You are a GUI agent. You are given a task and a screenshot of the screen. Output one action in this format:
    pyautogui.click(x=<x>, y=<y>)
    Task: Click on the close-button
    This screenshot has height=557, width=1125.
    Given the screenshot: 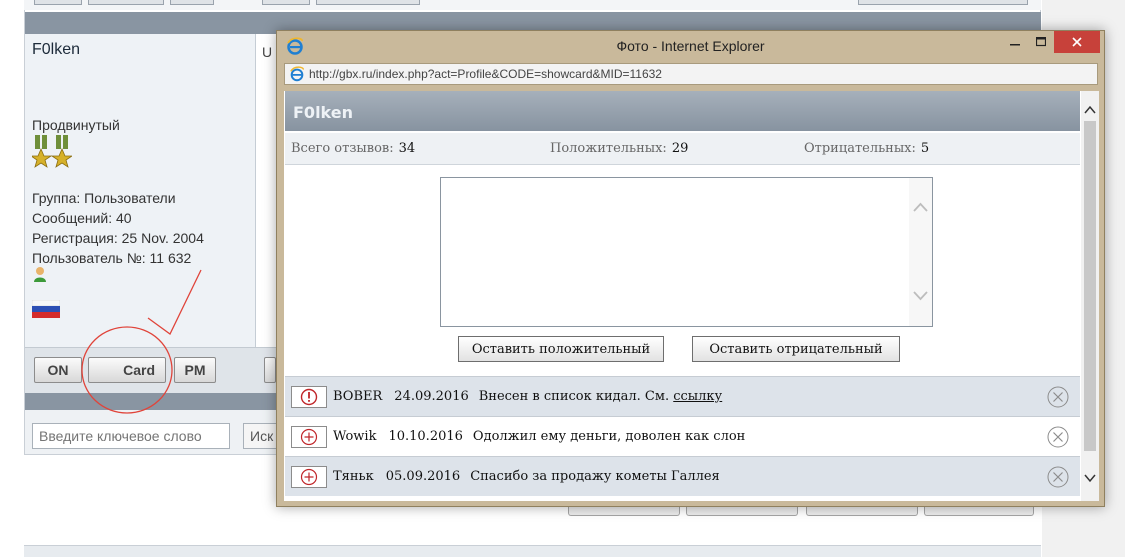 What is the action you would take?
    pyautogui.click(x=1077, y=42)
    